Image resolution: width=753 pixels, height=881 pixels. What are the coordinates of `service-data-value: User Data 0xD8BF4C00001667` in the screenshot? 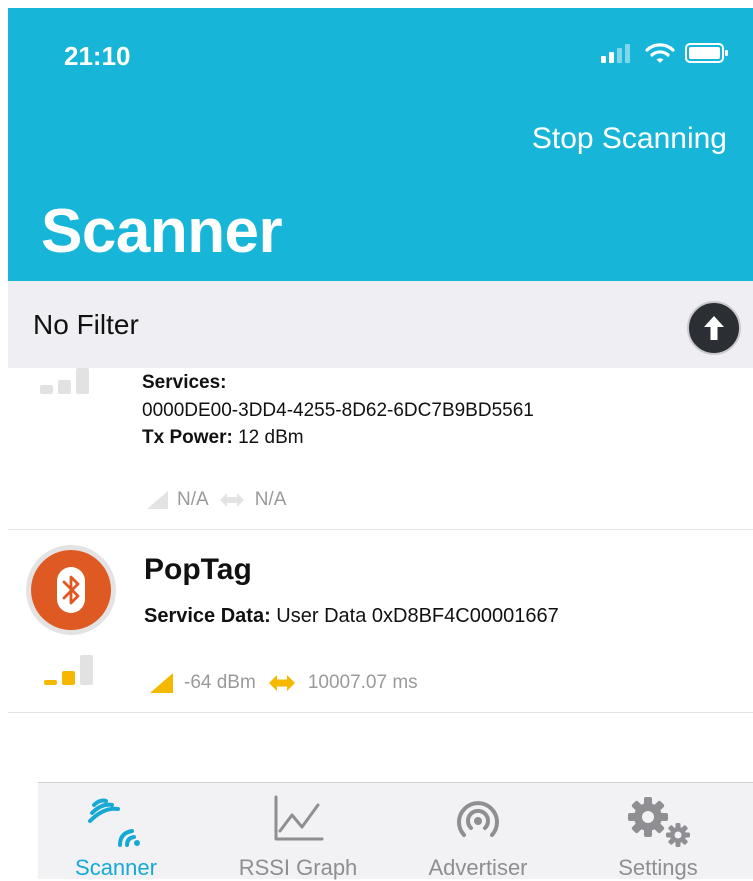 It's located at (414, 616).